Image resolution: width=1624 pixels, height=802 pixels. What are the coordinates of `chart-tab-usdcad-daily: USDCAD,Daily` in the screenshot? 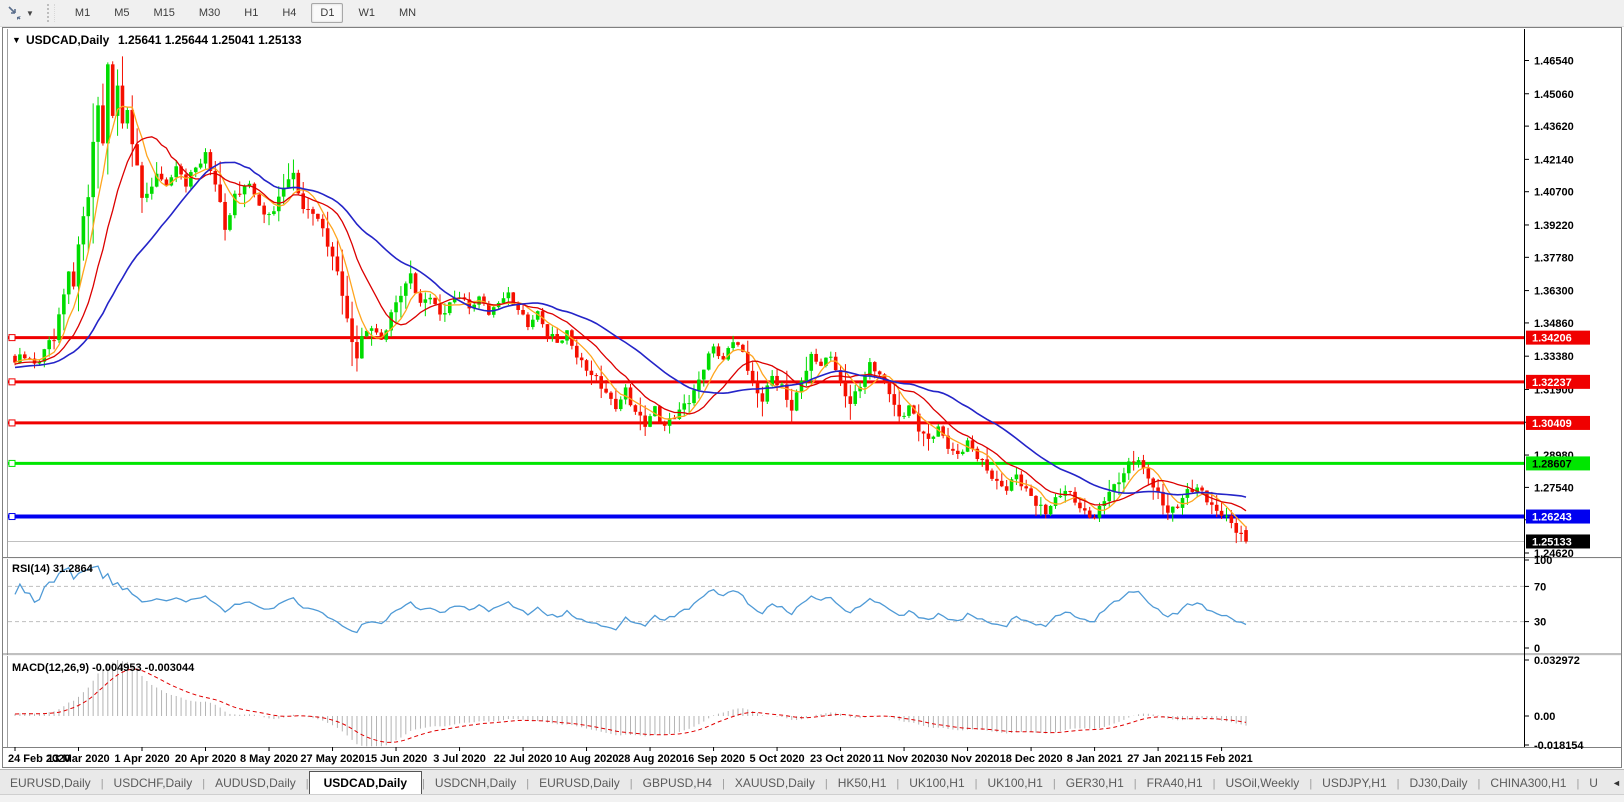 It's located at (365, 783).